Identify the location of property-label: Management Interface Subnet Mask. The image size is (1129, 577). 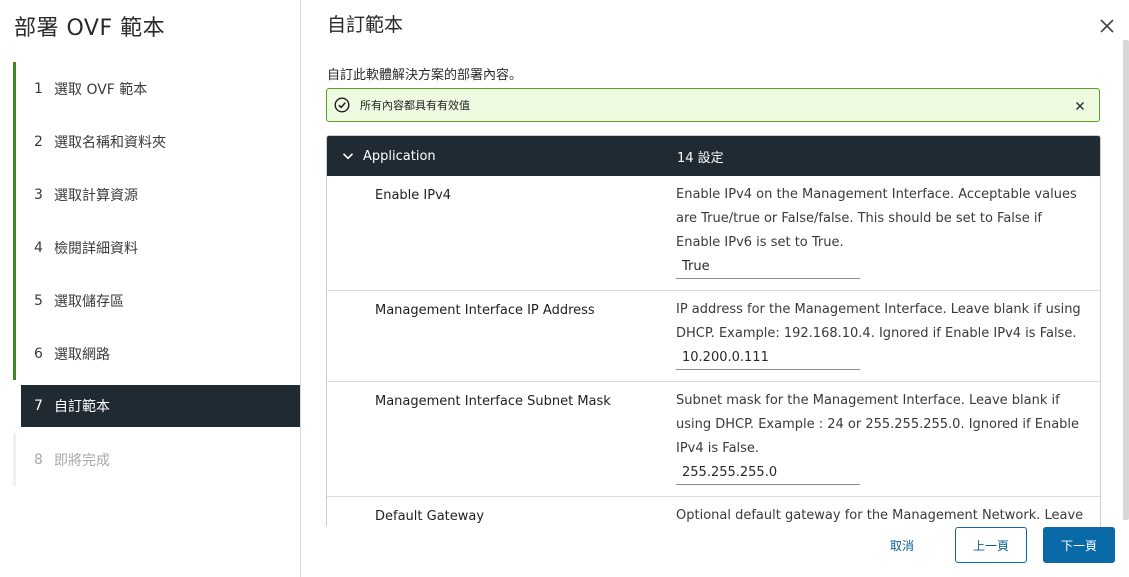
(493, 401).